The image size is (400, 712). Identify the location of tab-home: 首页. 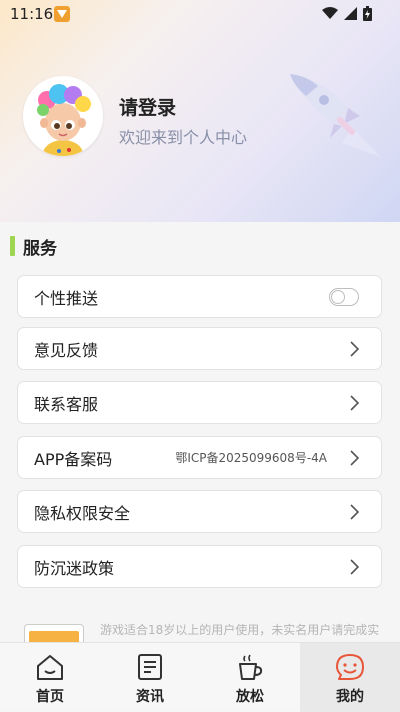
(50, 677).